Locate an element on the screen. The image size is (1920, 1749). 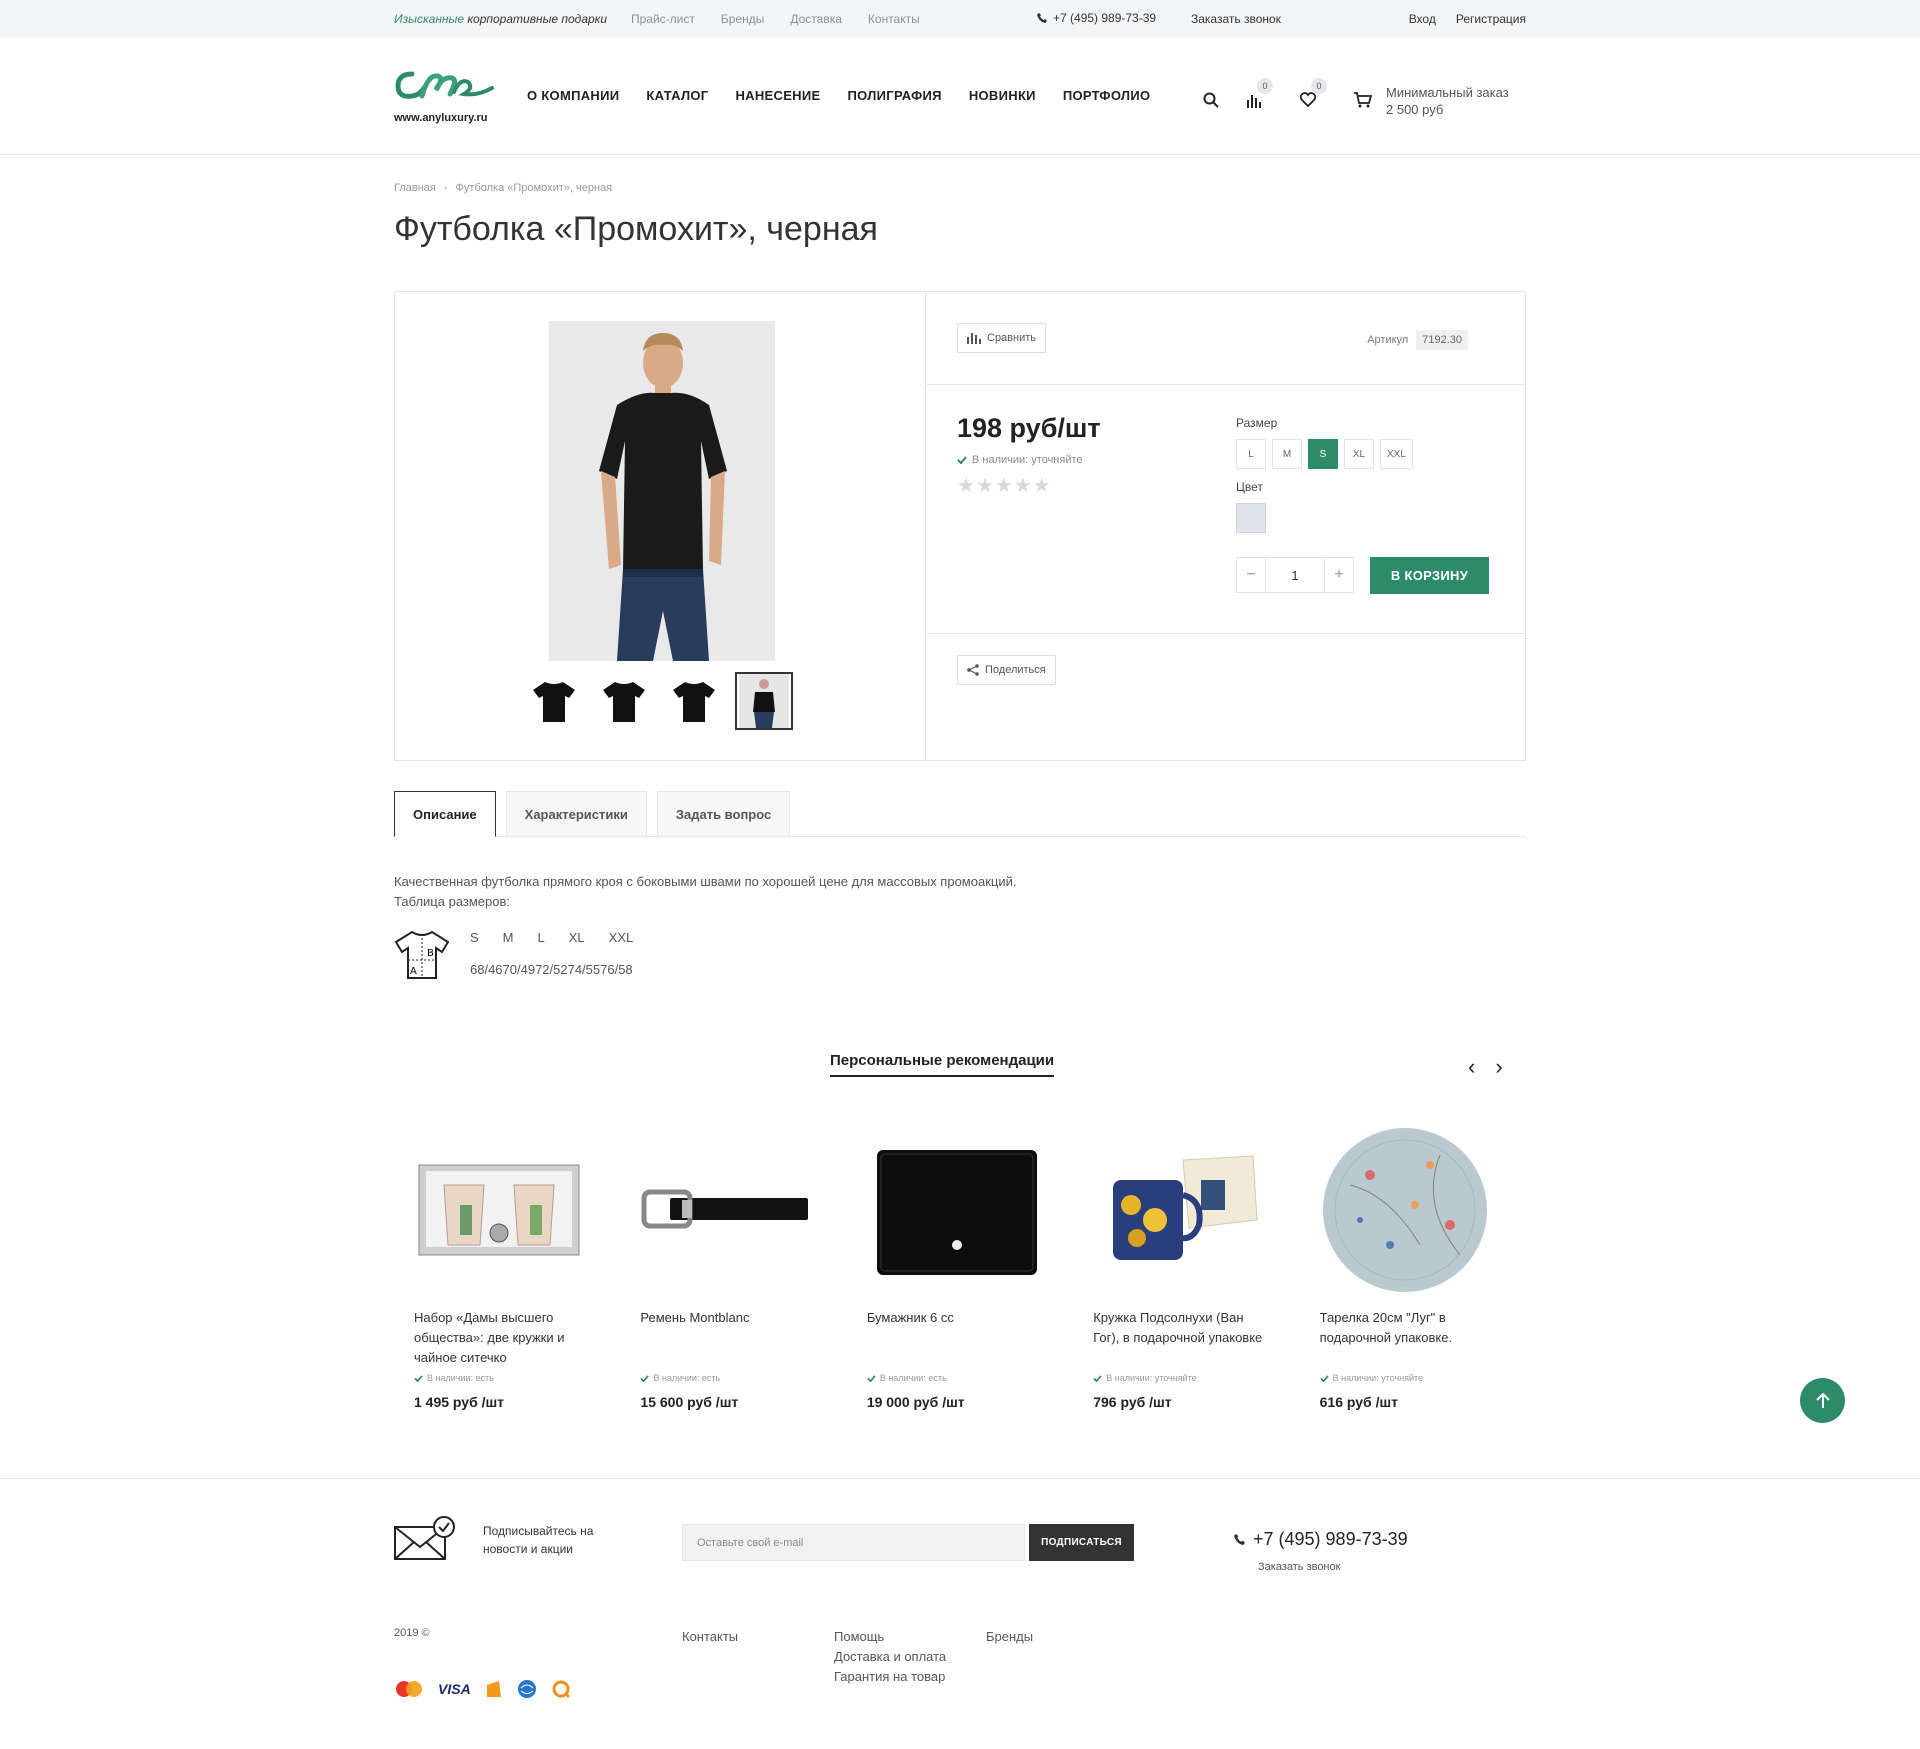
nav-item-new: НОВИНКИ is located at coordinates (1002, 95).